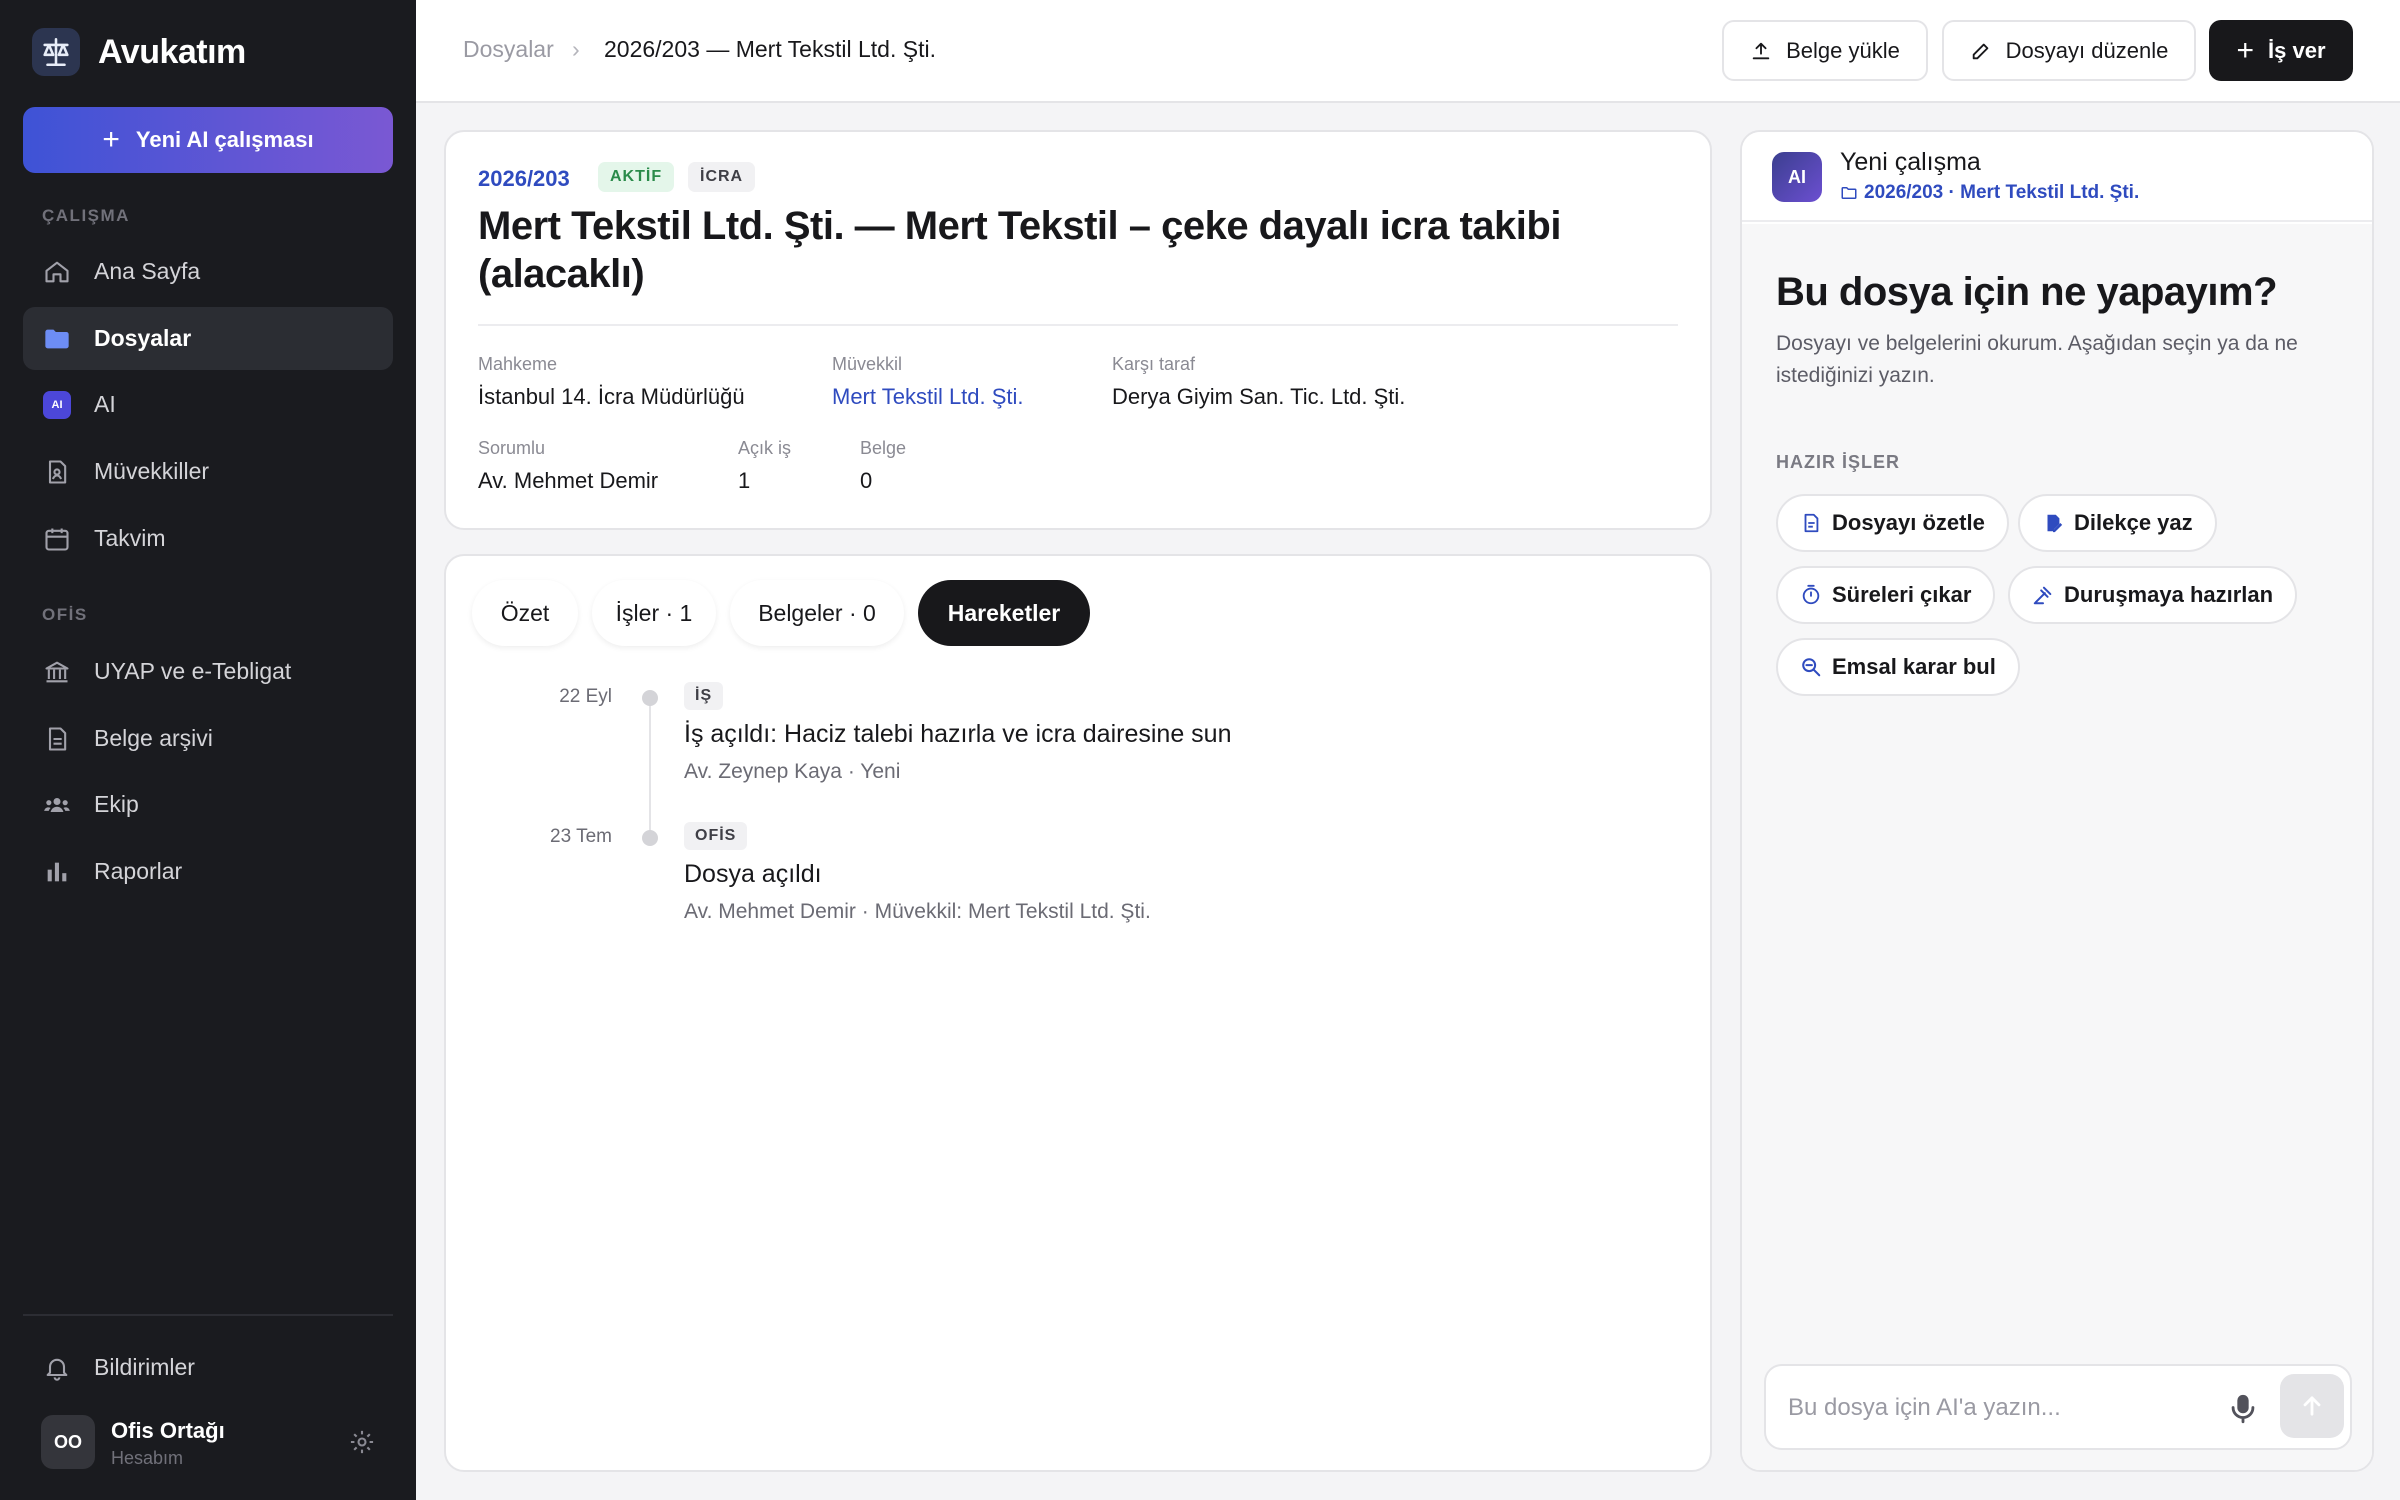  I want to click on bell-icon, so click(57, 1368).